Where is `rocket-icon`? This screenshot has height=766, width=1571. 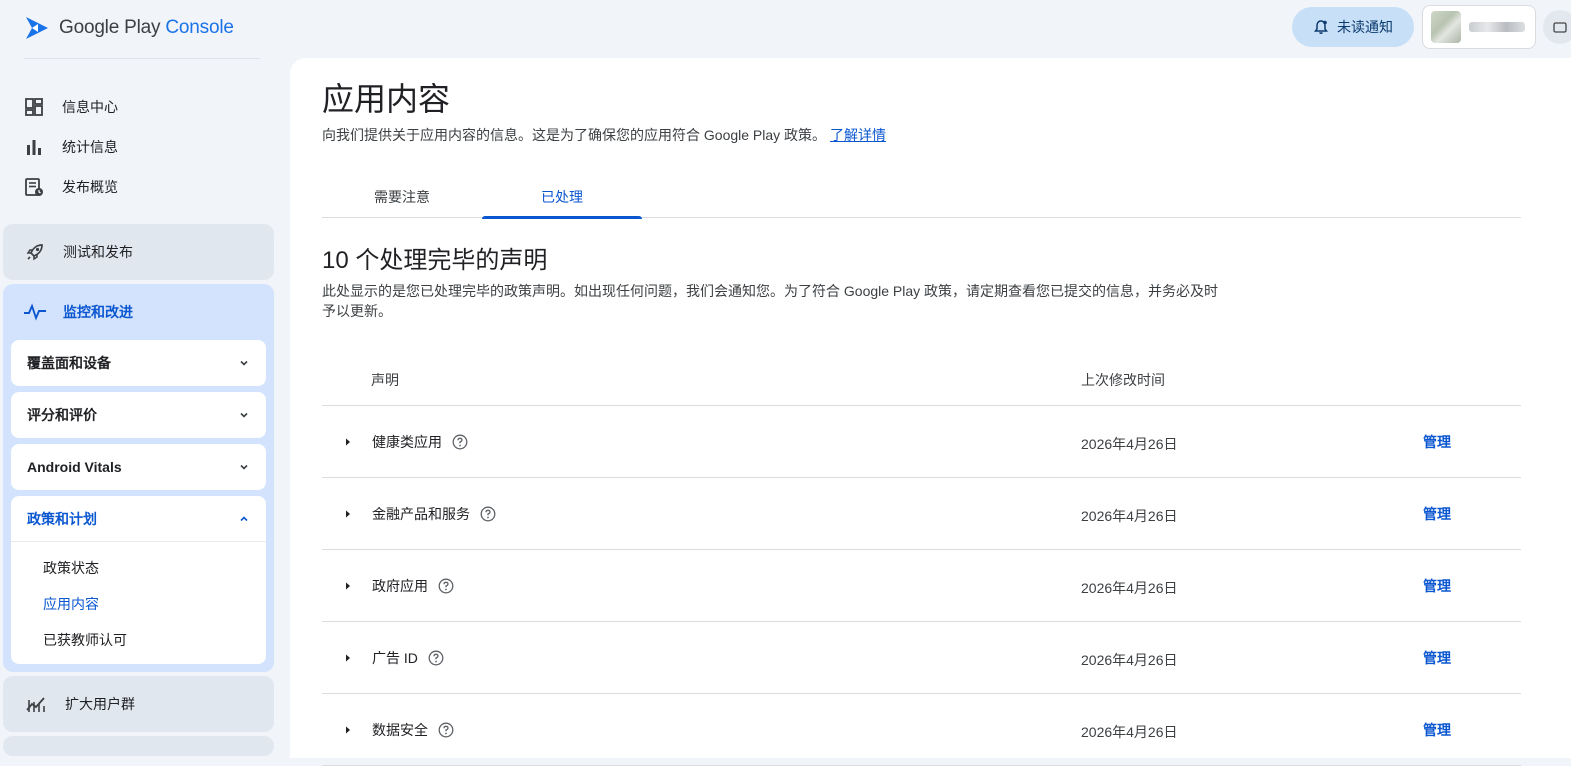 rocket-icon is located at coordinates (34, 252).